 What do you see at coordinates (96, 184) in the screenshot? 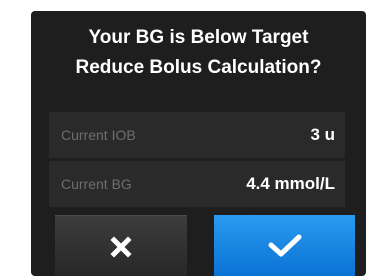
I see `current-bg-label: Current BG` at bounding box center [96, 184].